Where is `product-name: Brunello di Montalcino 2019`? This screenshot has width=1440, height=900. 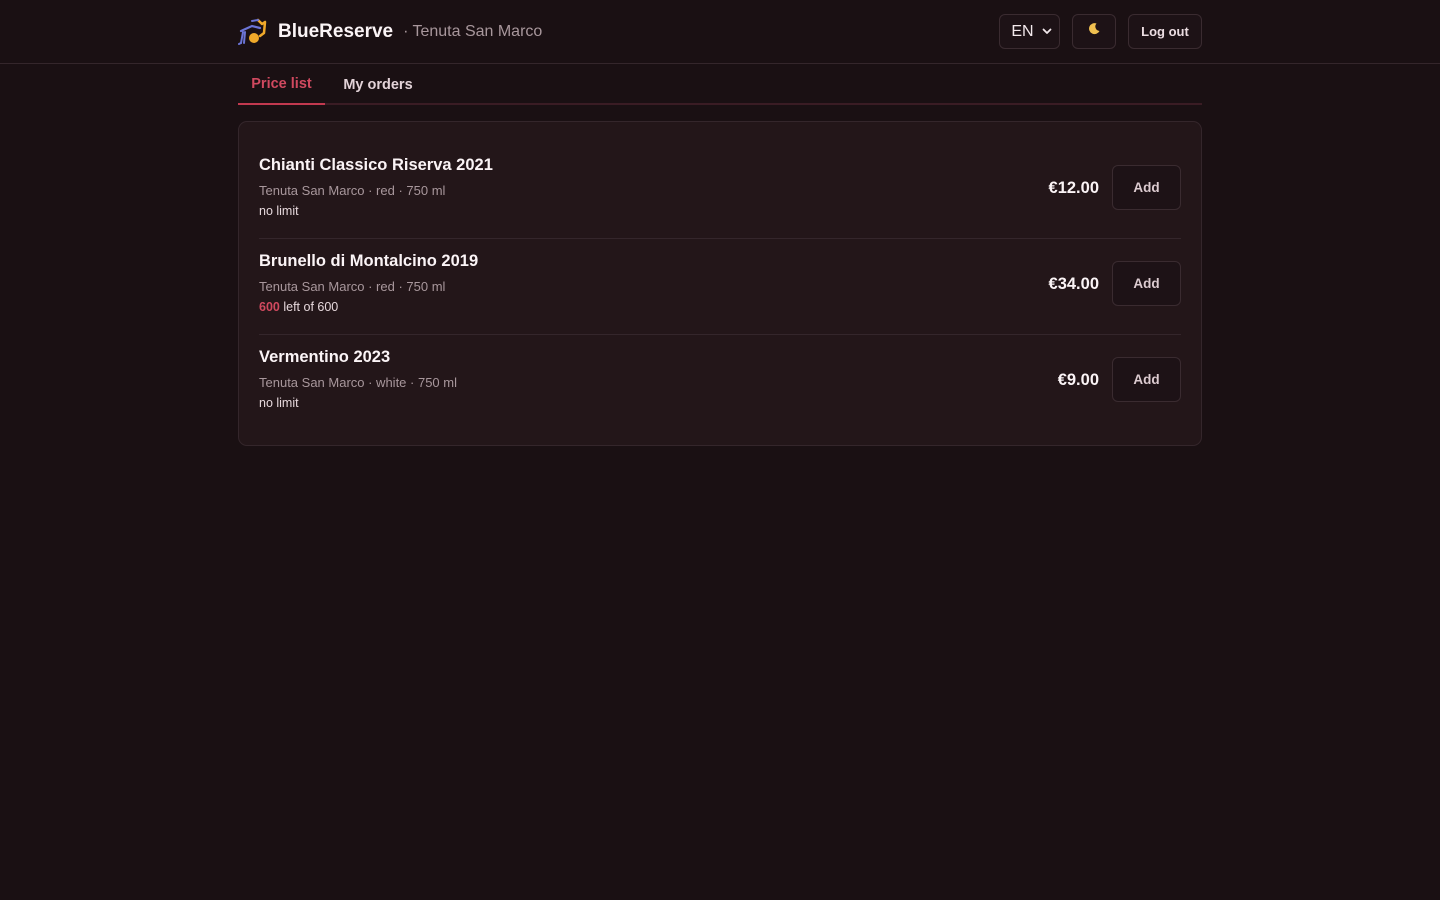
product-name: Brunello di Montalcino 2019 is located at coordinates (369, 261).